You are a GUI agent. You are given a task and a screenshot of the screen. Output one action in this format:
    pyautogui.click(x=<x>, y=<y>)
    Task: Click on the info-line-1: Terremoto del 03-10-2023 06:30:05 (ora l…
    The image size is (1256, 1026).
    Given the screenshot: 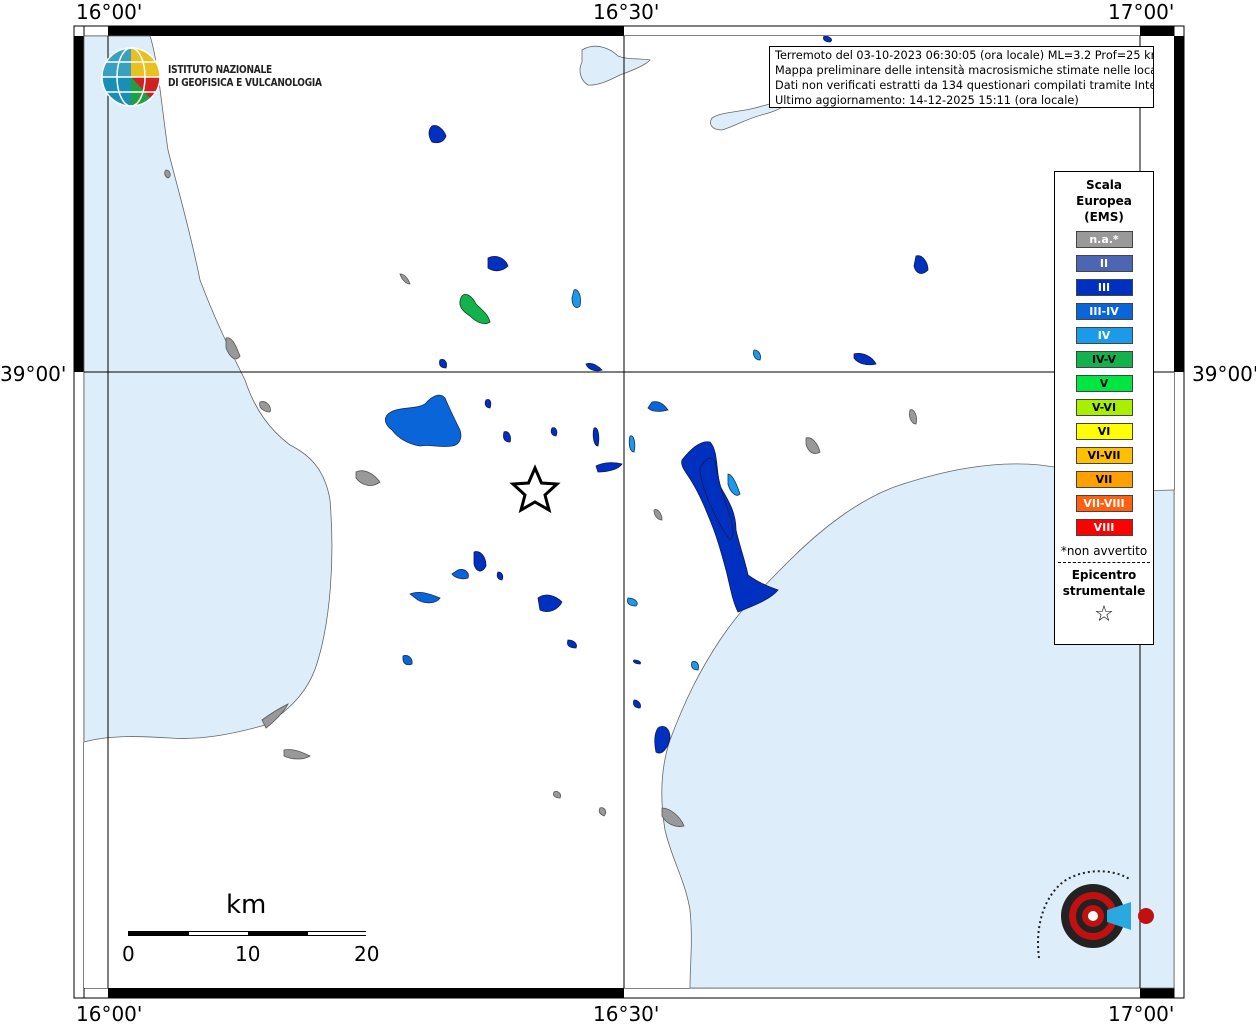 What is the action you would take?
    pyautogui.click(x=964, y=55)
    